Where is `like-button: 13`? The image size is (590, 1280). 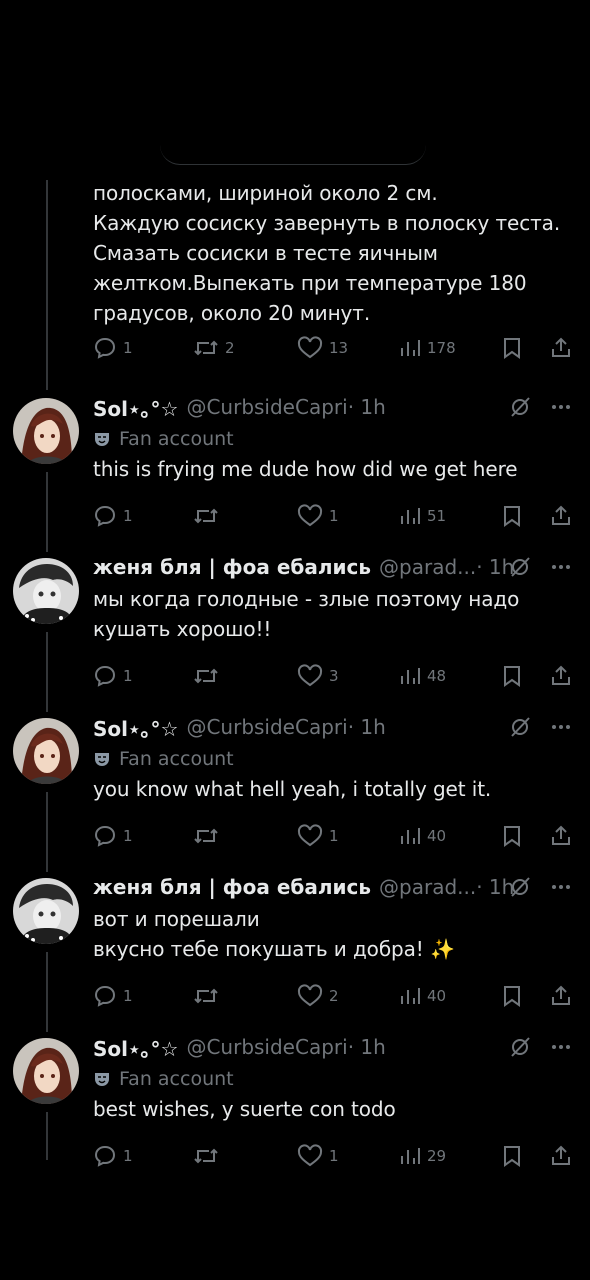
like-button: 13 is located at coordinates (322, 348).